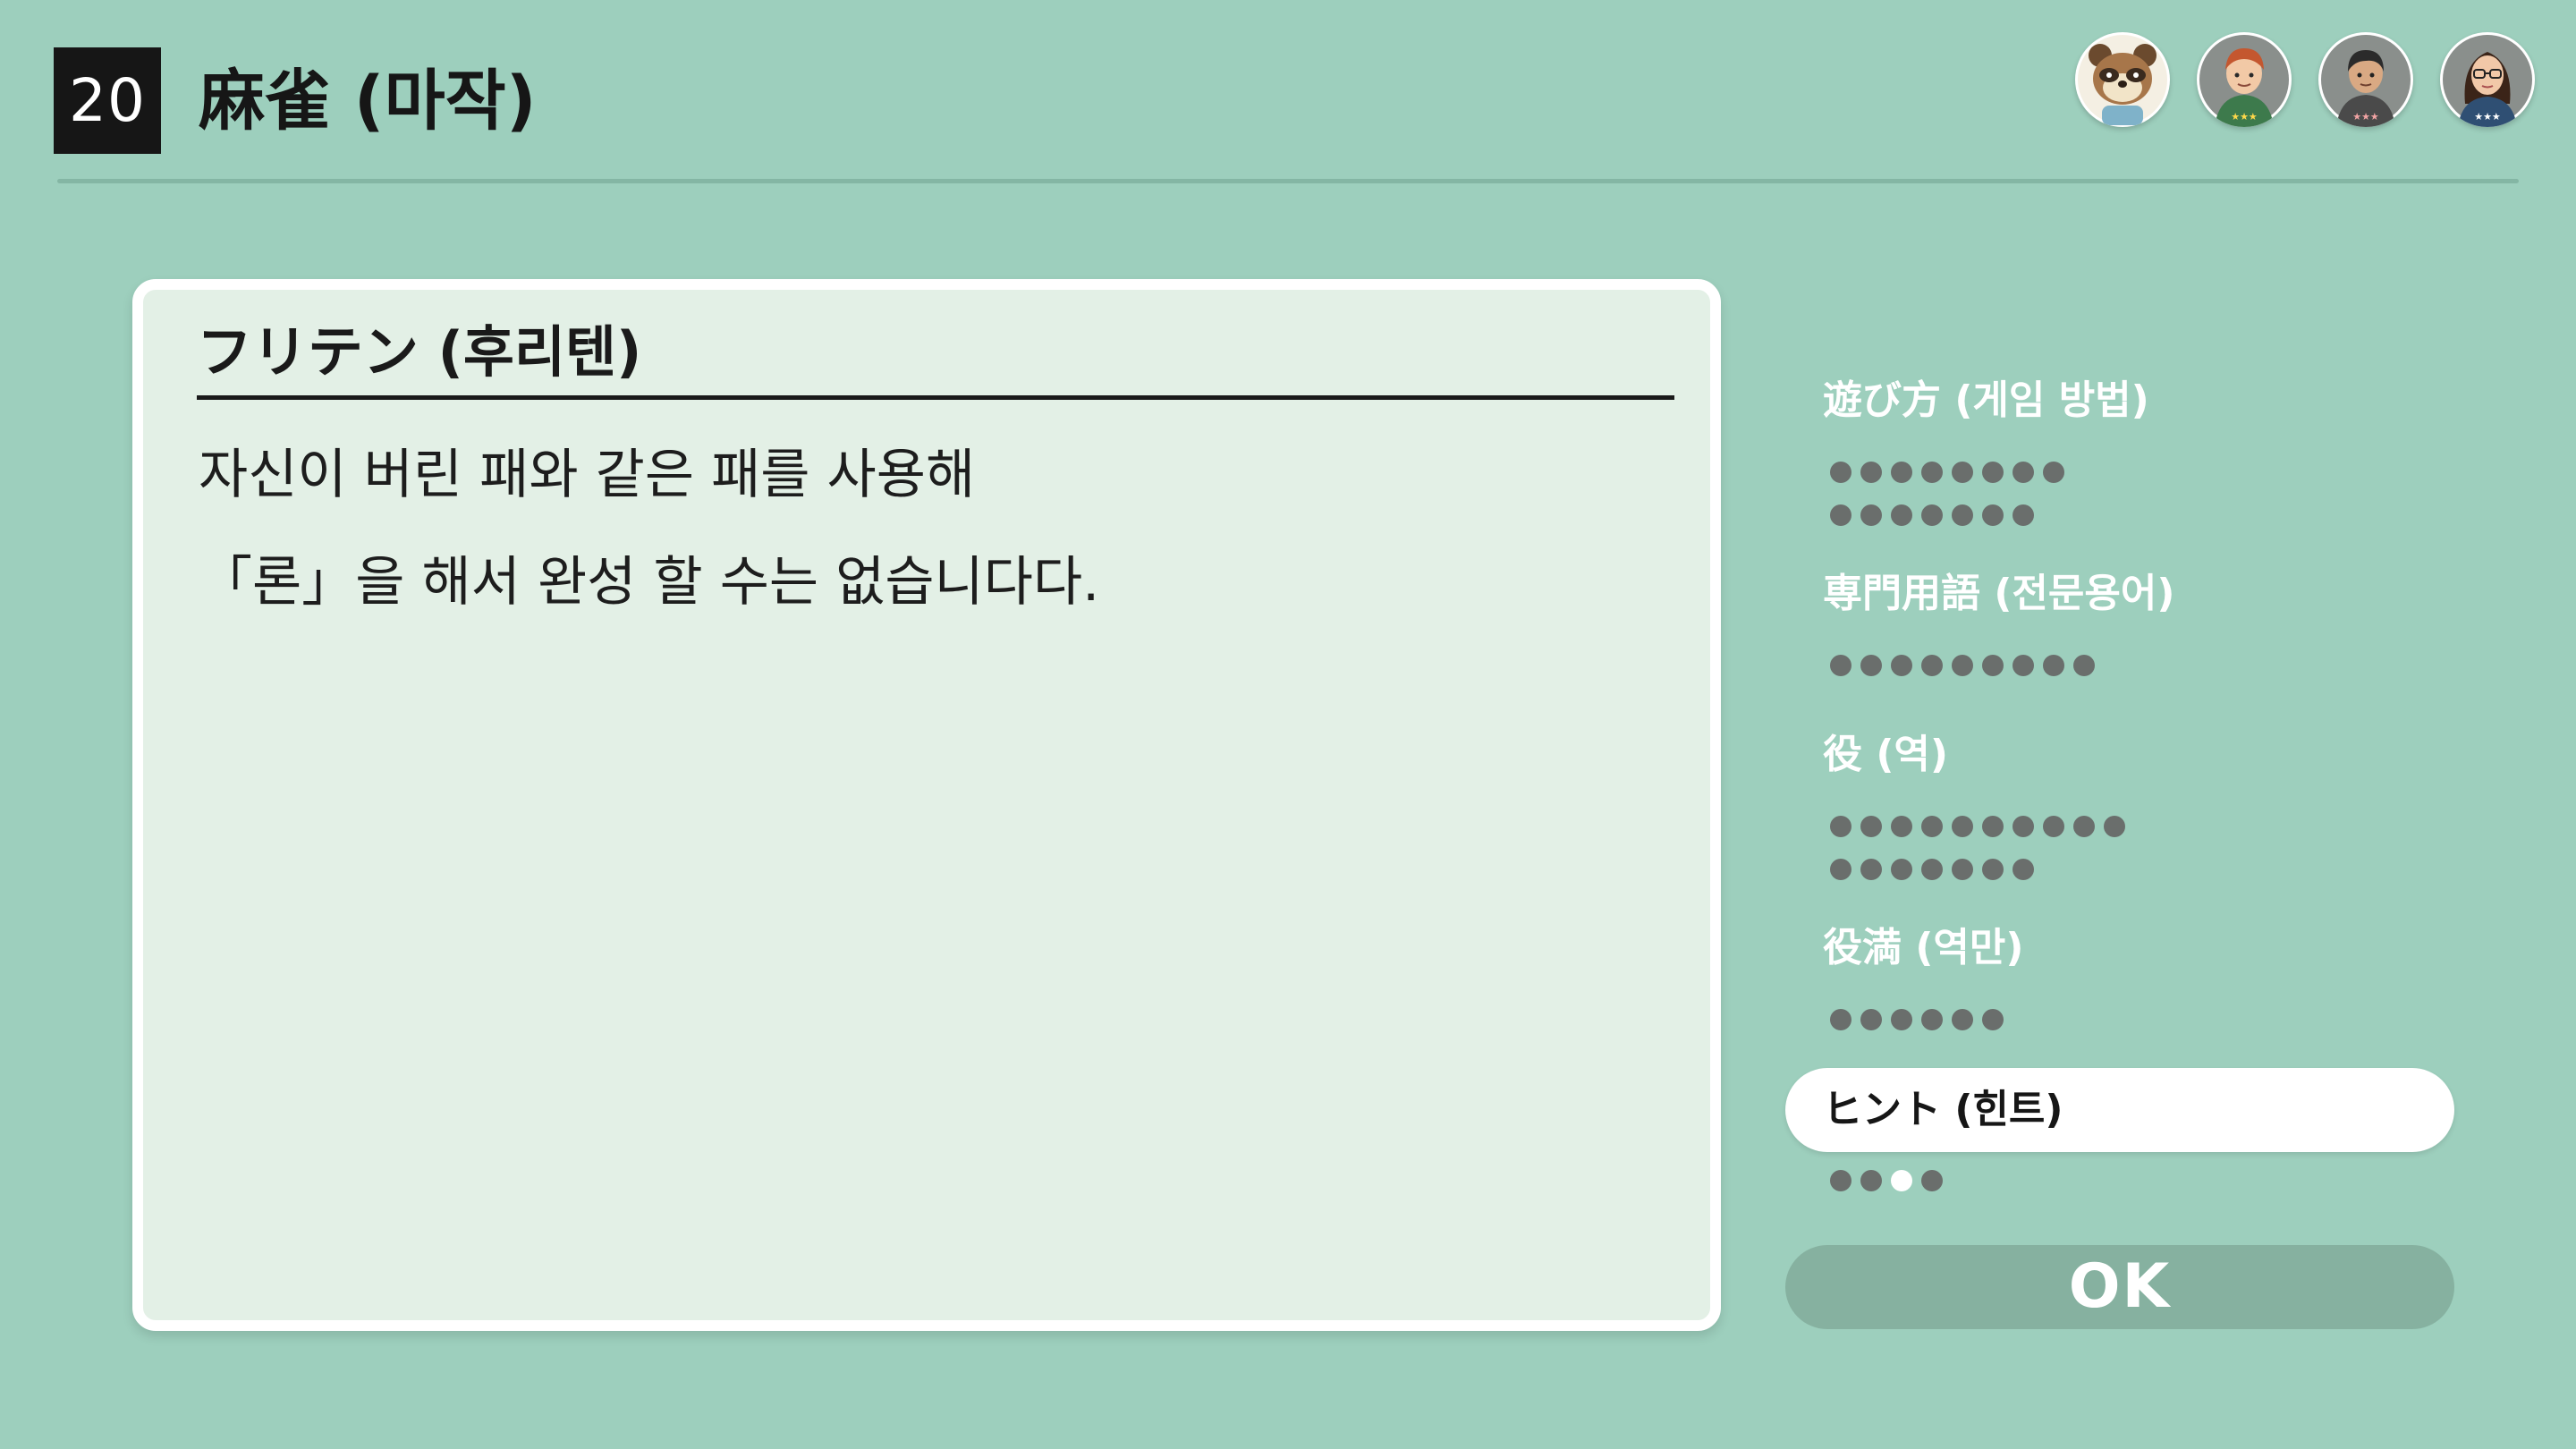 The width and height of the screenshot is (2576, 1449). What do you see at coordinates (1288, 181) in the screenshot?
I see `header-divider` at bounding box center [1288, 181].